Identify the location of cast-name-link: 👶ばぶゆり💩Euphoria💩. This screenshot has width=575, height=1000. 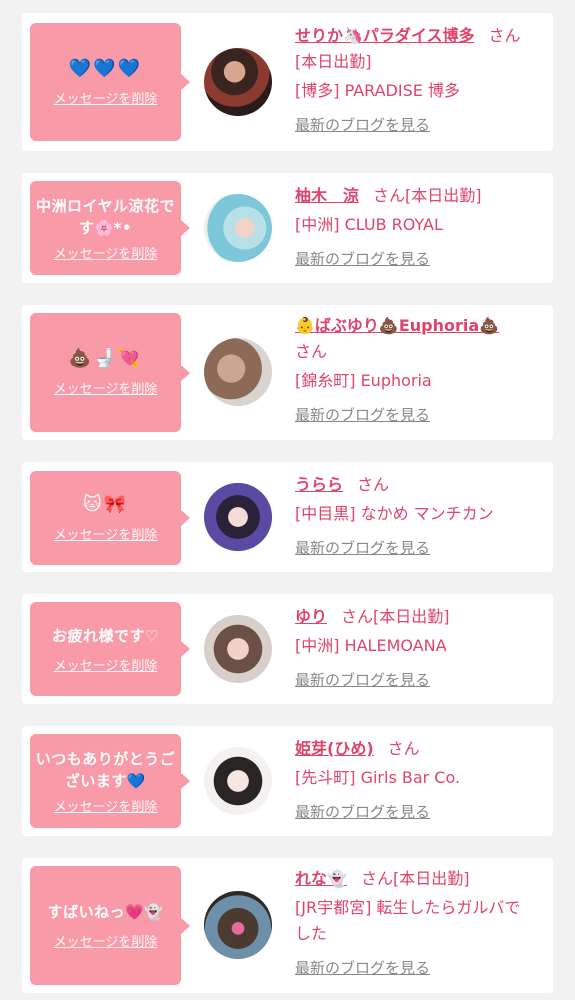
(397, 325).